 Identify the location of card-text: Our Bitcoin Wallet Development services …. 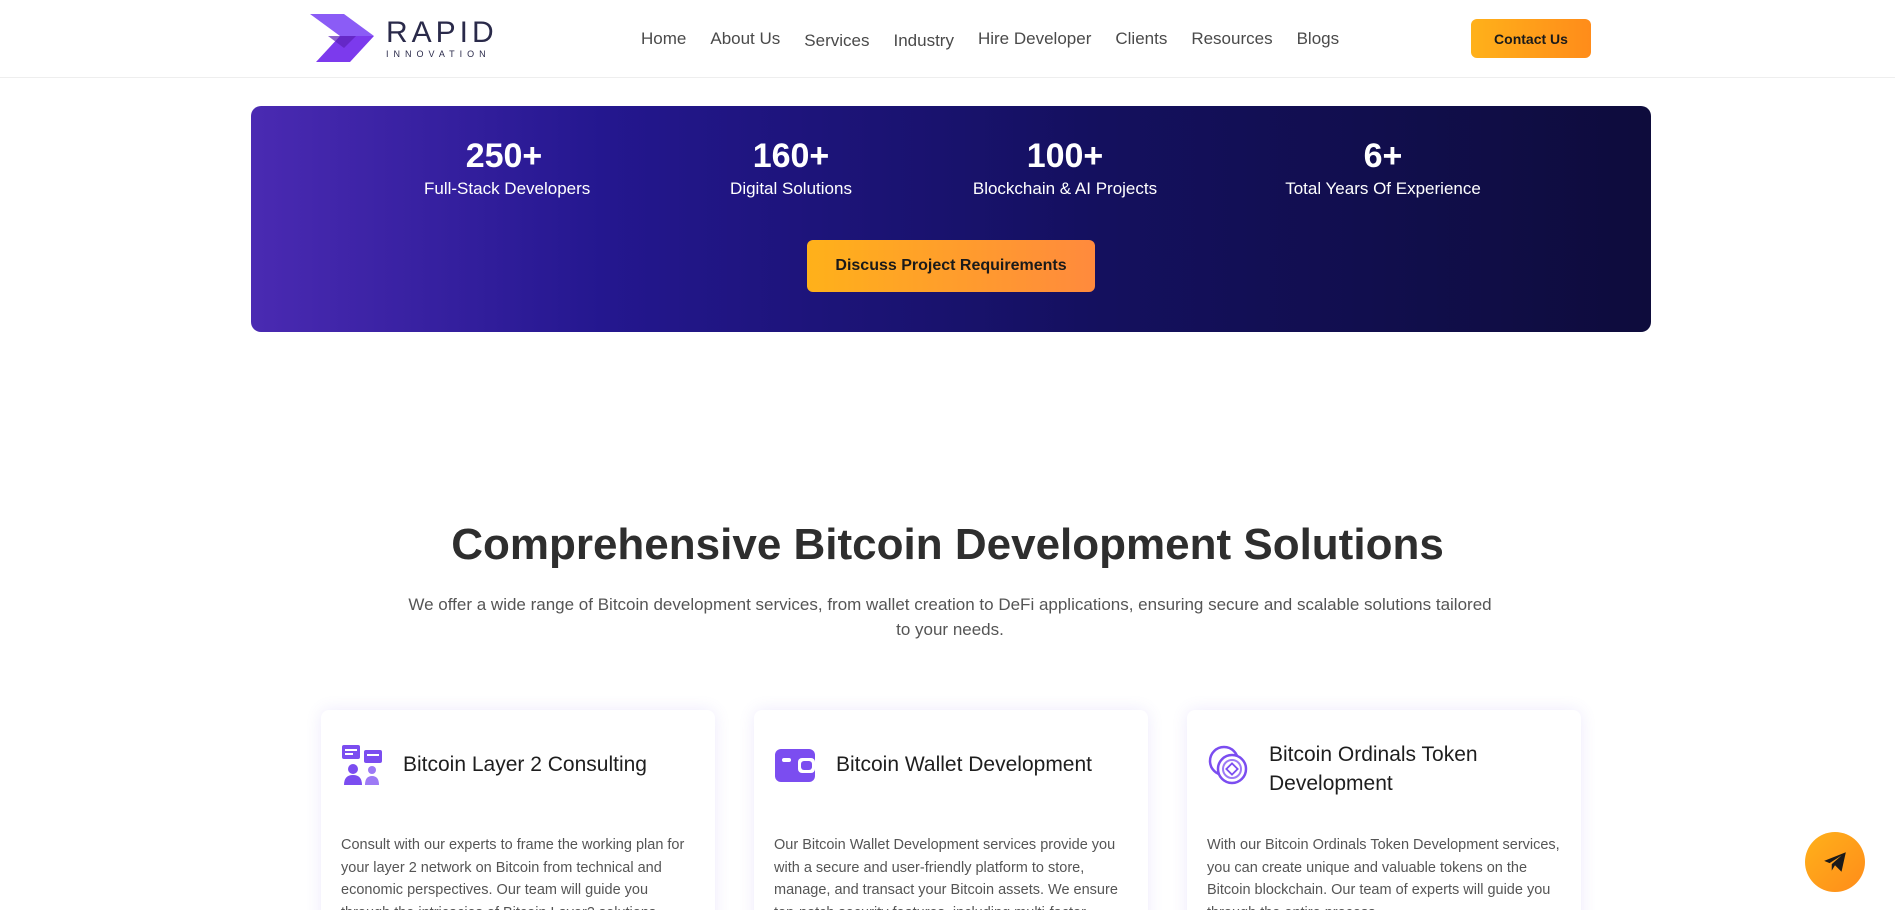
(946, 873).